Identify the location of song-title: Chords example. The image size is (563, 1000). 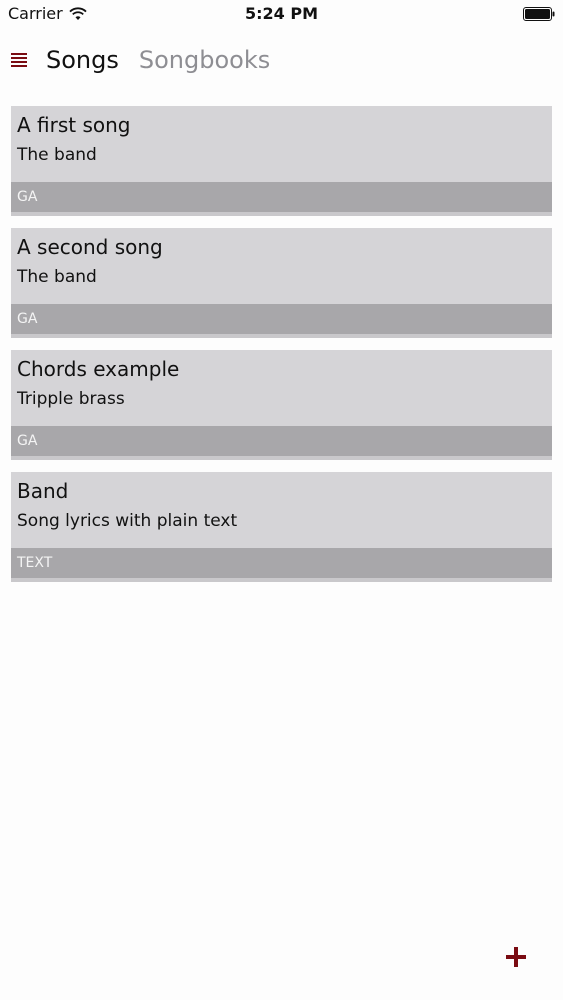
(98, 369).